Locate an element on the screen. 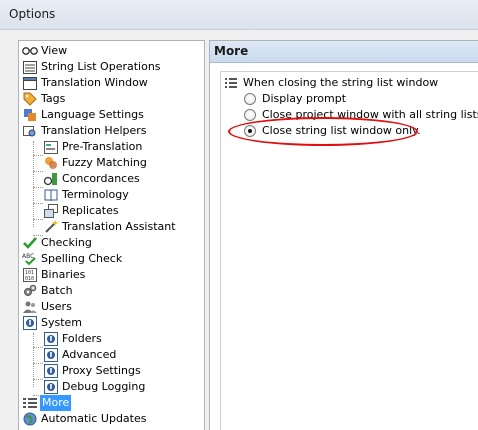 The height and width of the screenshot is (430, 478). panel-header: More is located at coordinates (344, 52).